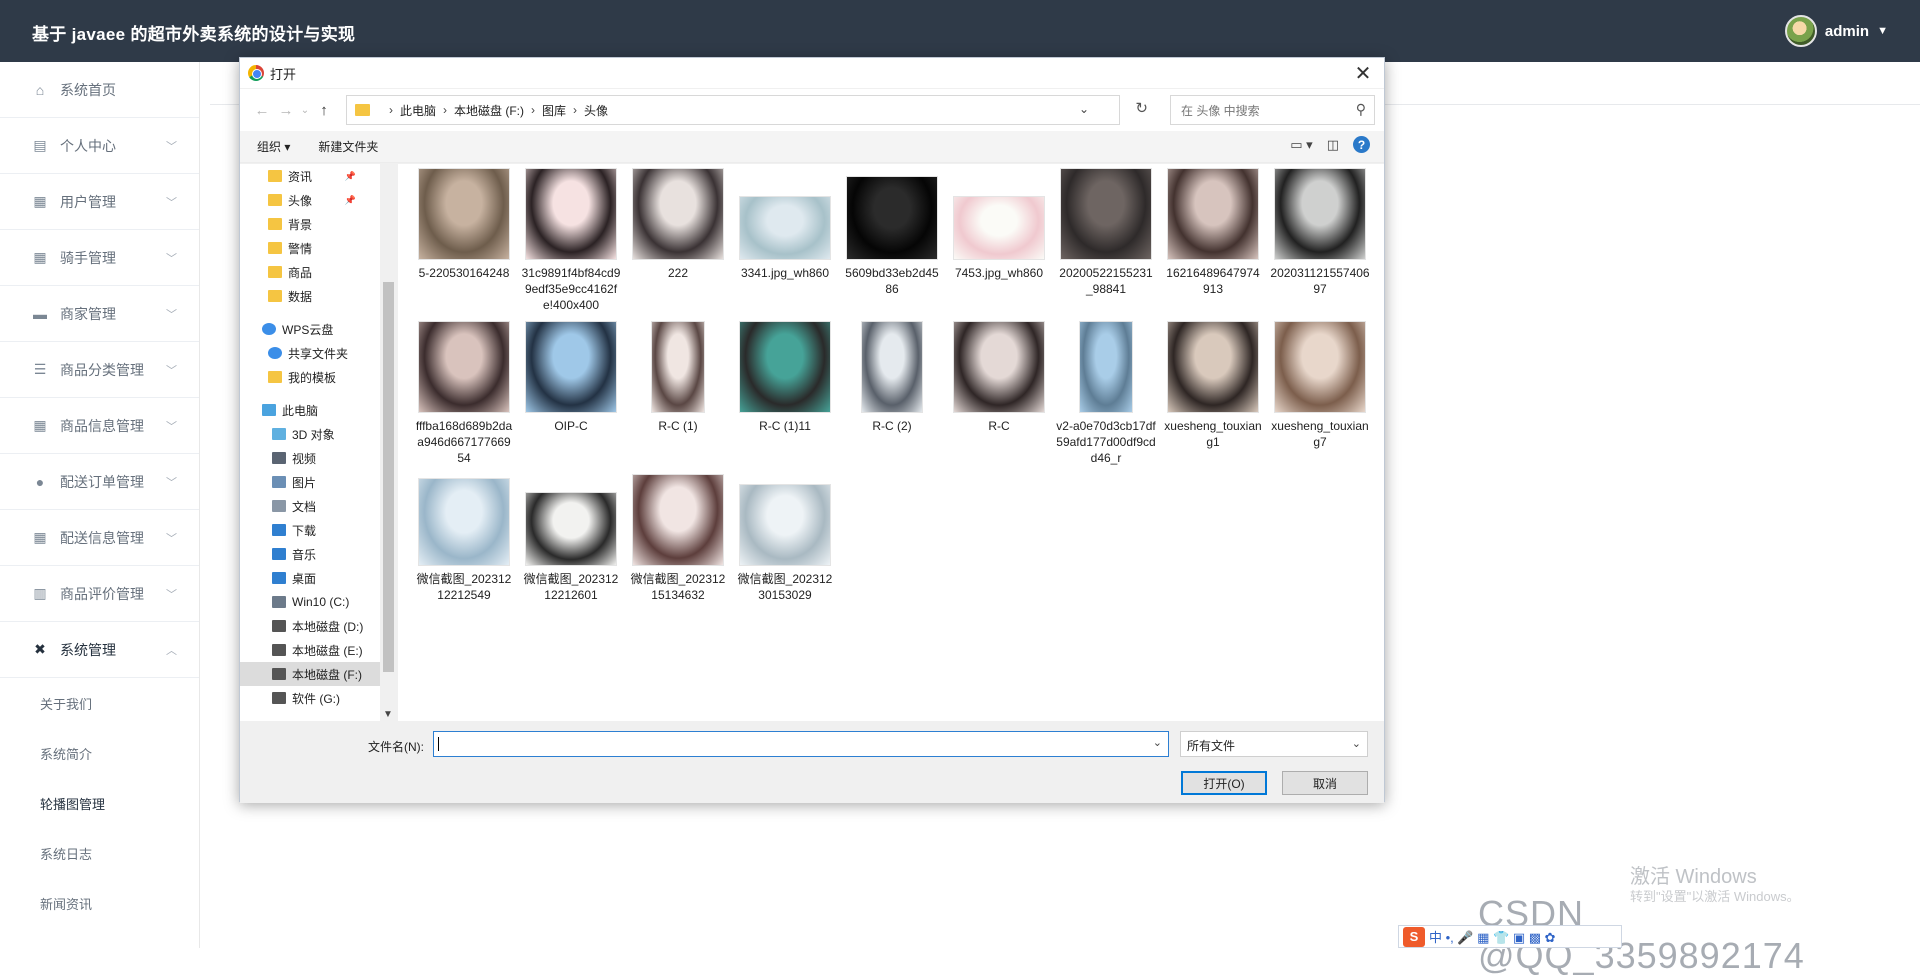  I want to click on file-item: 微信截图_20231212212549, so click(464, 539).